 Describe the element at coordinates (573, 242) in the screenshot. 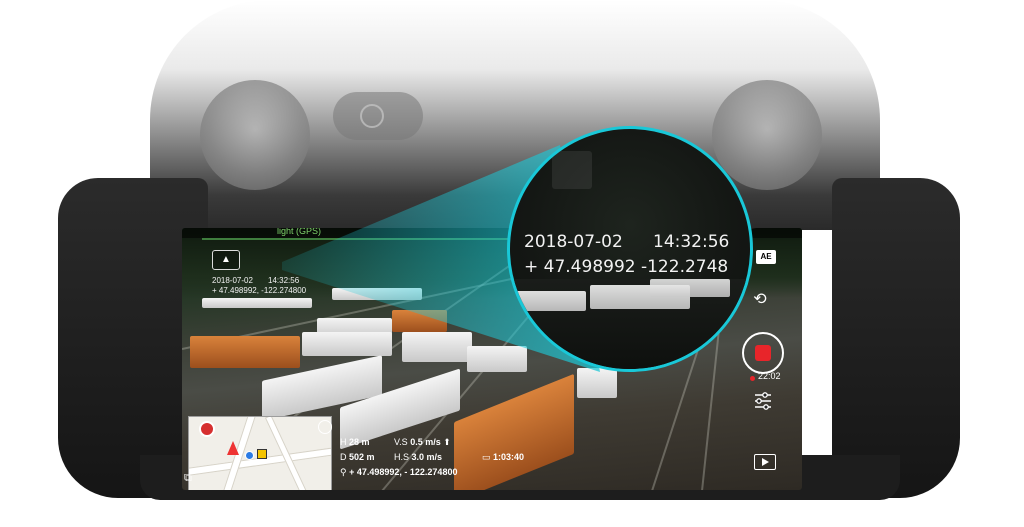

I see `magnified-date: 2018-07-02` at that location.